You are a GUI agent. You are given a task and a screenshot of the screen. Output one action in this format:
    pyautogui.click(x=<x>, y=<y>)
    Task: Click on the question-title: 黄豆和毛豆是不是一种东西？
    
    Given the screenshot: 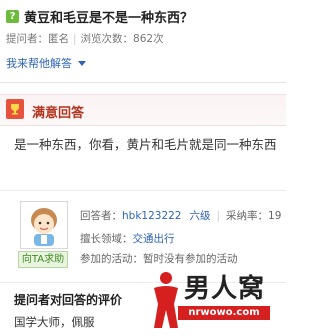 What is the action you would take?
    pyautogui.click(x=109, y=18)
    